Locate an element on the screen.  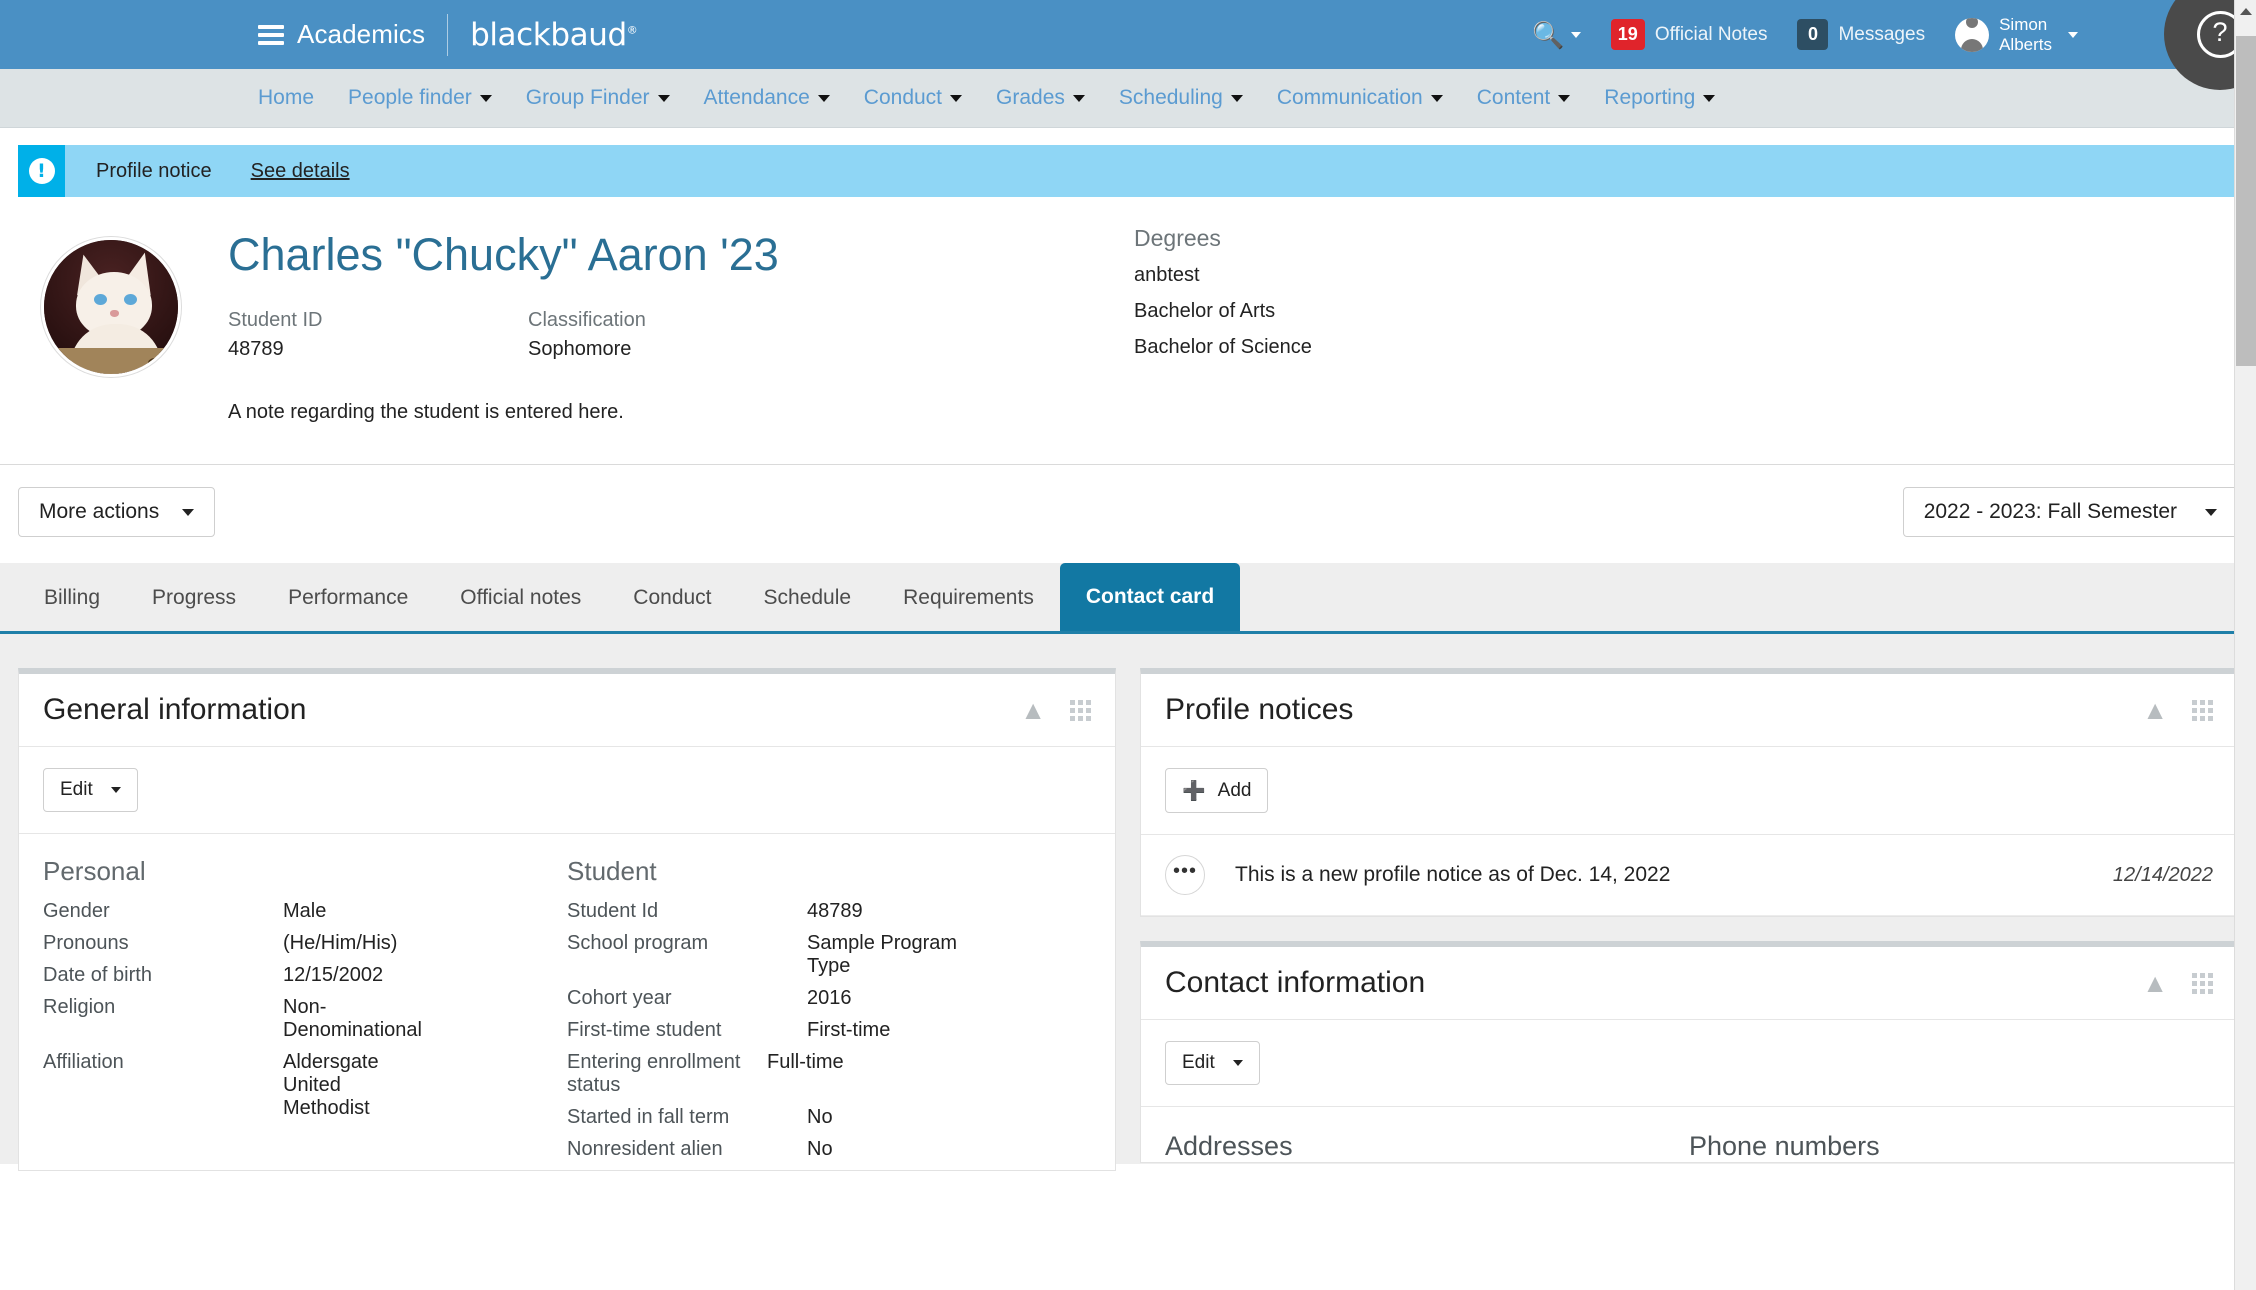
general-information-title: General information is located at coordinates (175, 710).